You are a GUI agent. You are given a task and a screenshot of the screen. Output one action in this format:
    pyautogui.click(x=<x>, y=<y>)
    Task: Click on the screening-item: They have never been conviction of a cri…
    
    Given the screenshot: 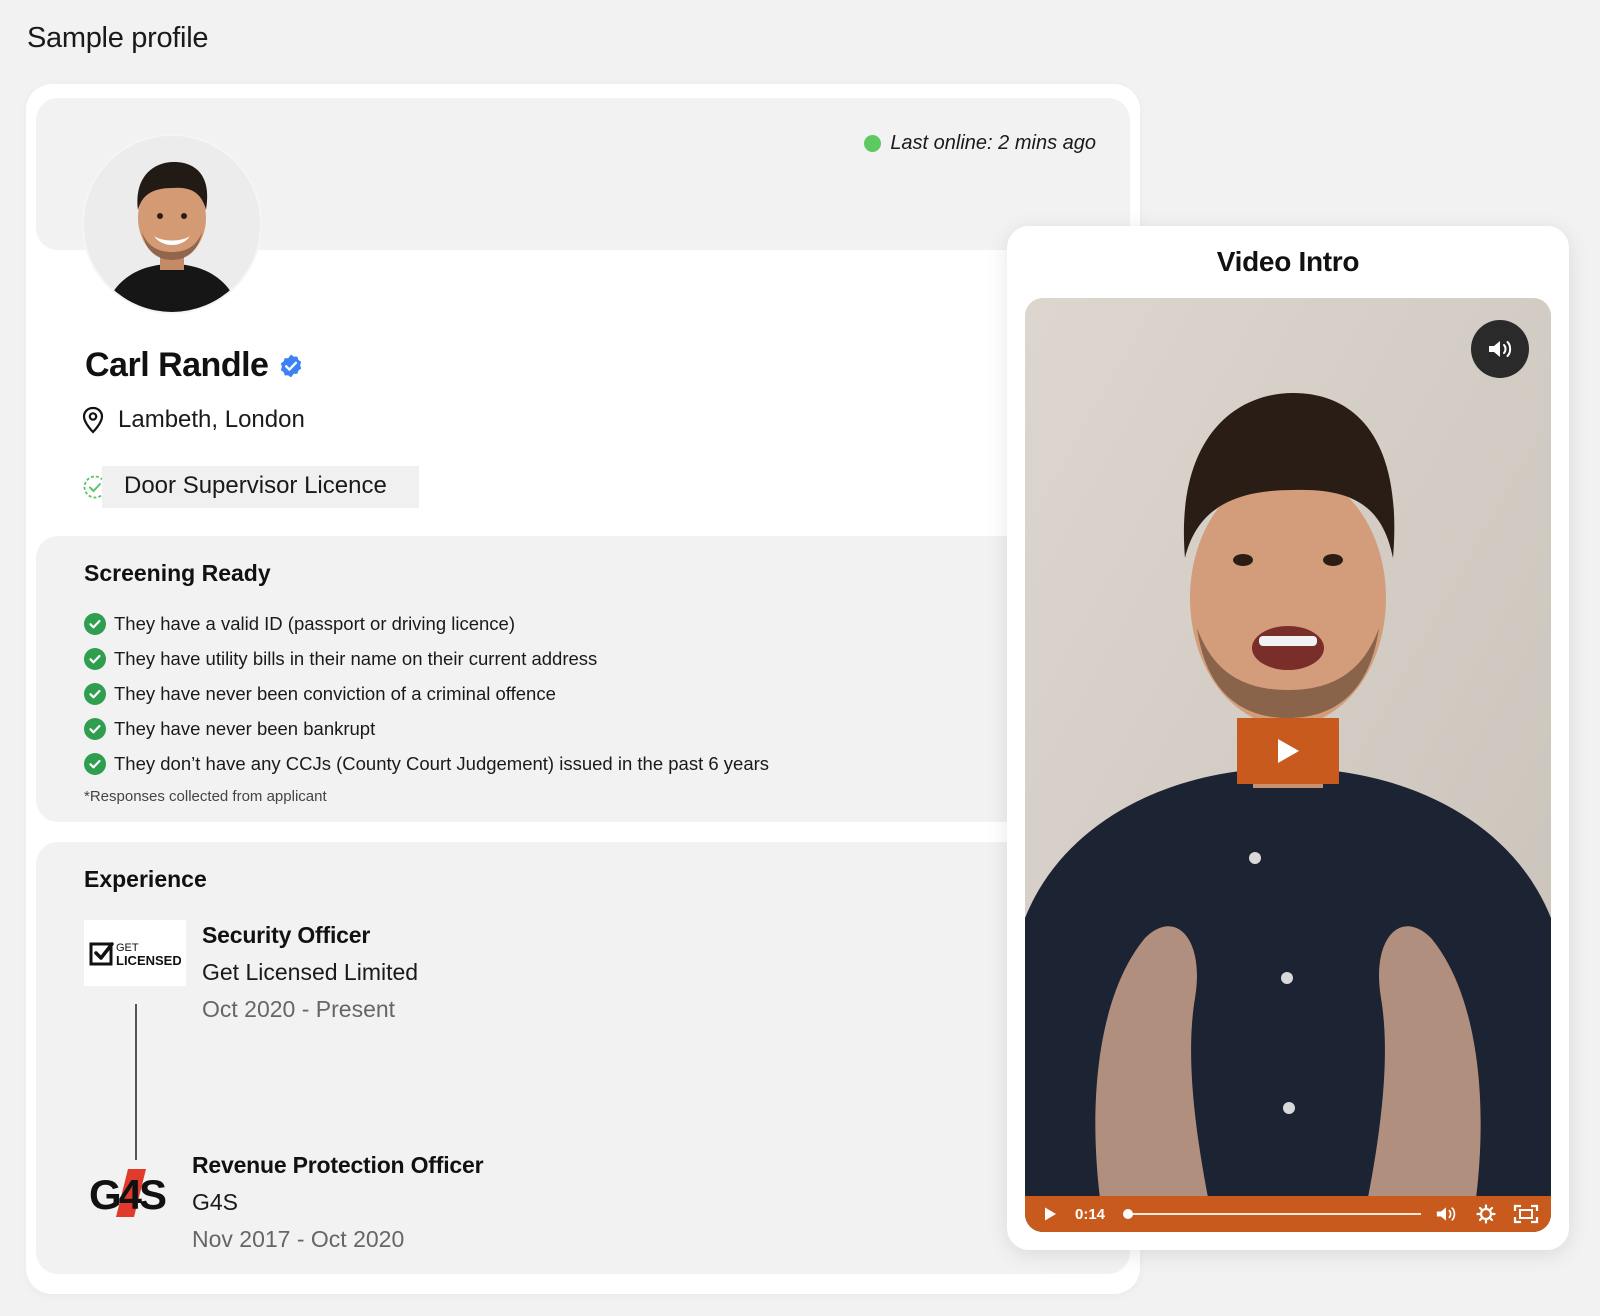 What is the action you would take?
    pyautogui.click(x=426, y=693)
    